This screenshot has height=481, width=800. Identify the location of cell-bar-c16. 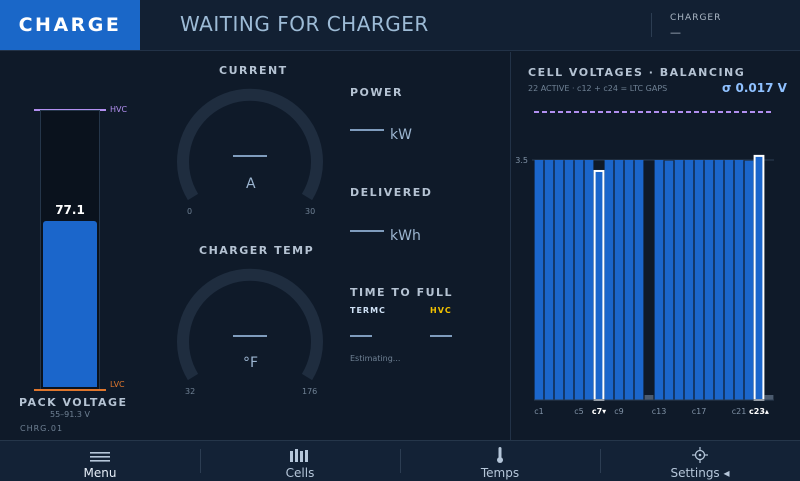
(689, 280).